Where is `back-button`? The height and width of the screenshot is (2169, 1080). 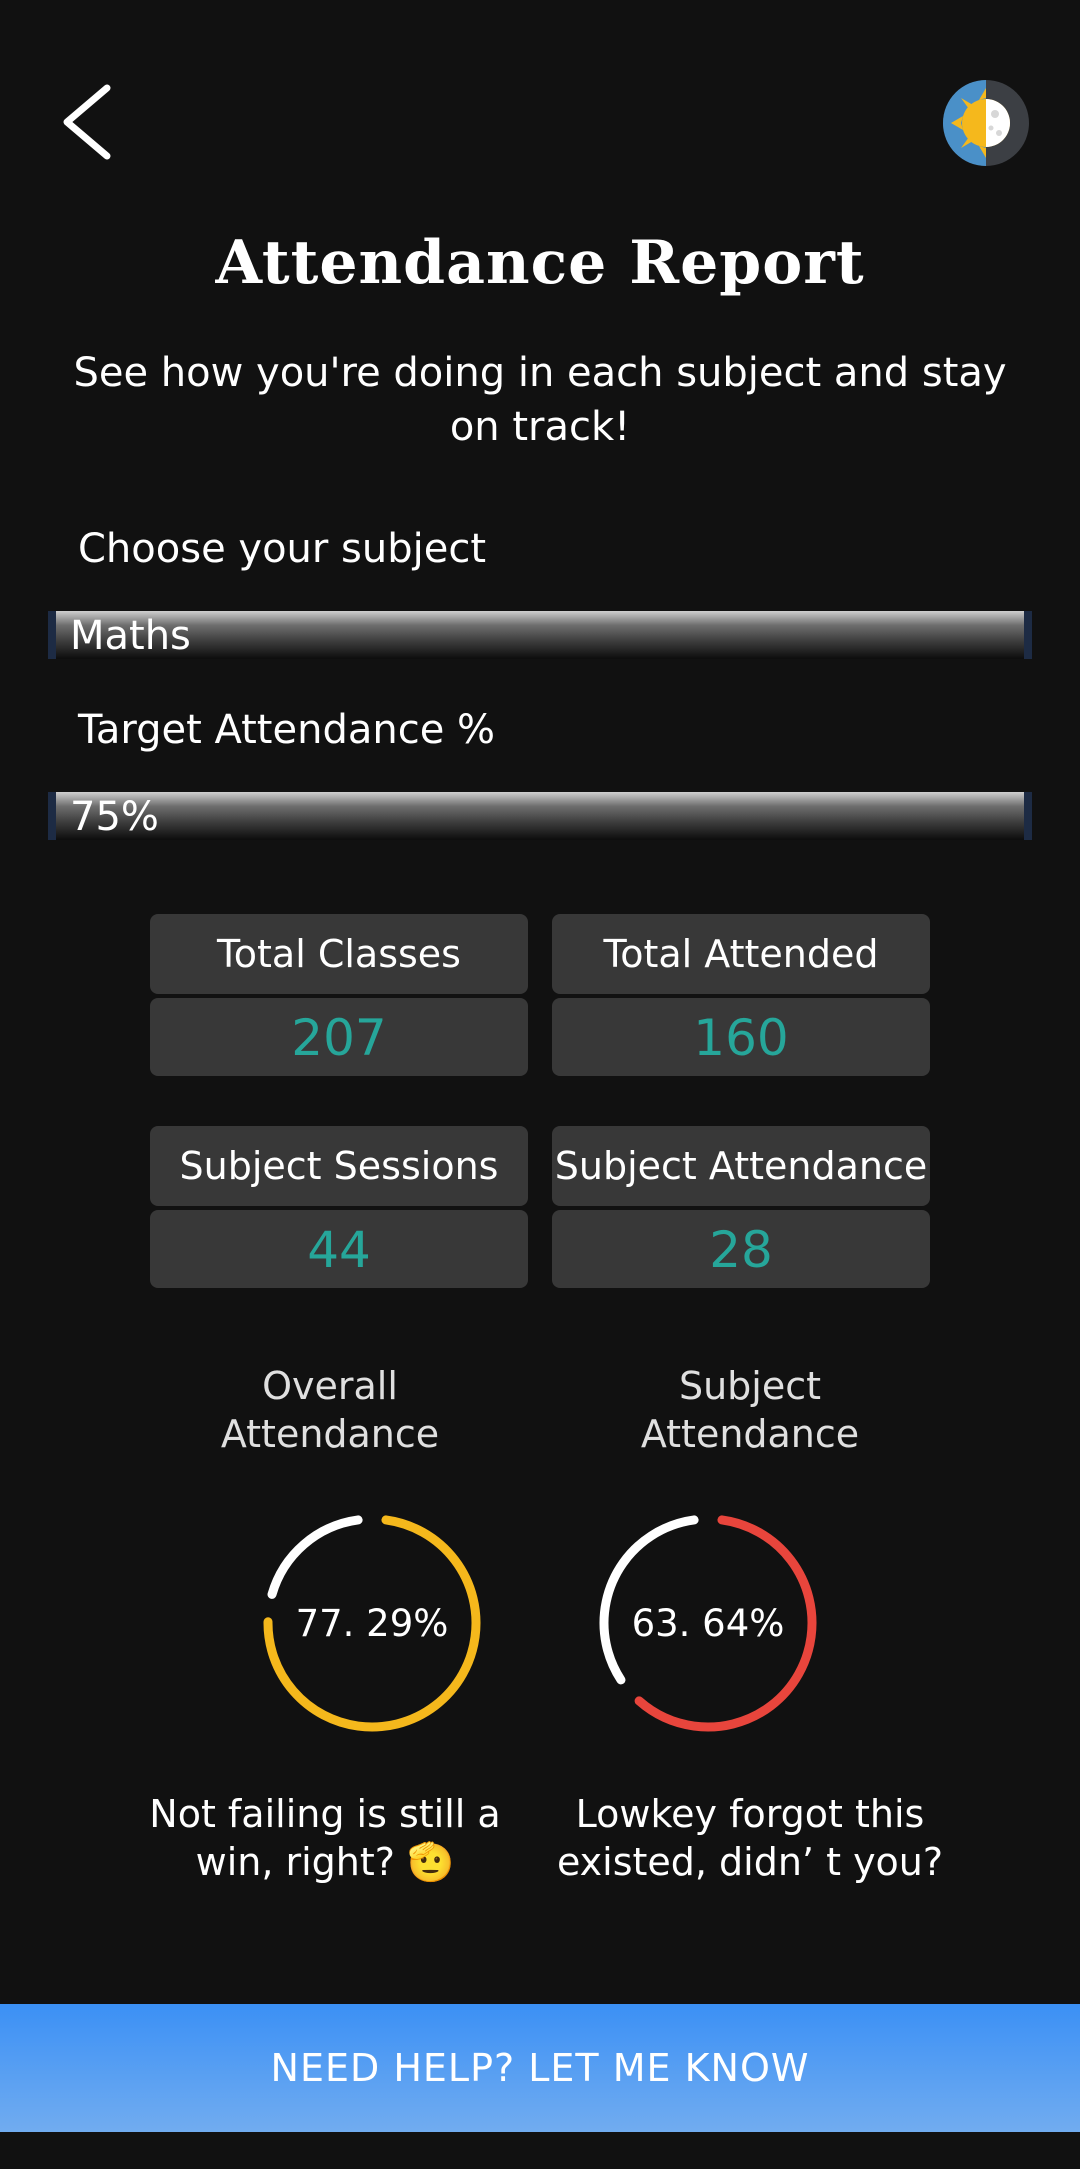
back-button is located at coordinates (87, 122).